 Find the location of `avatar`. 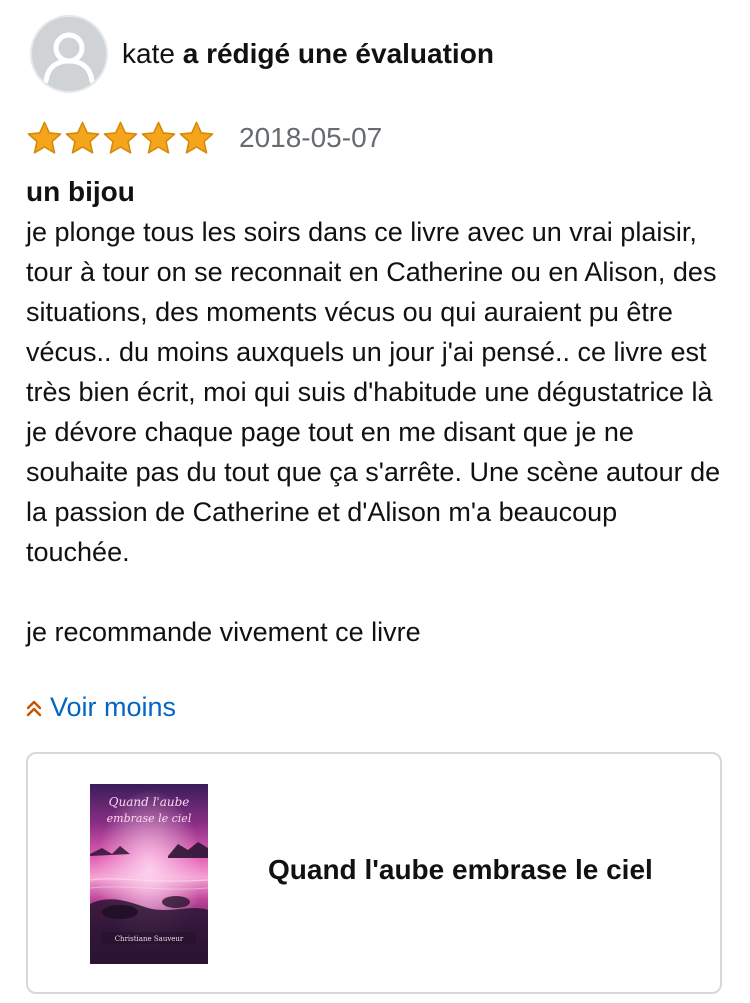

avatar is located at coordinates (69, 54).